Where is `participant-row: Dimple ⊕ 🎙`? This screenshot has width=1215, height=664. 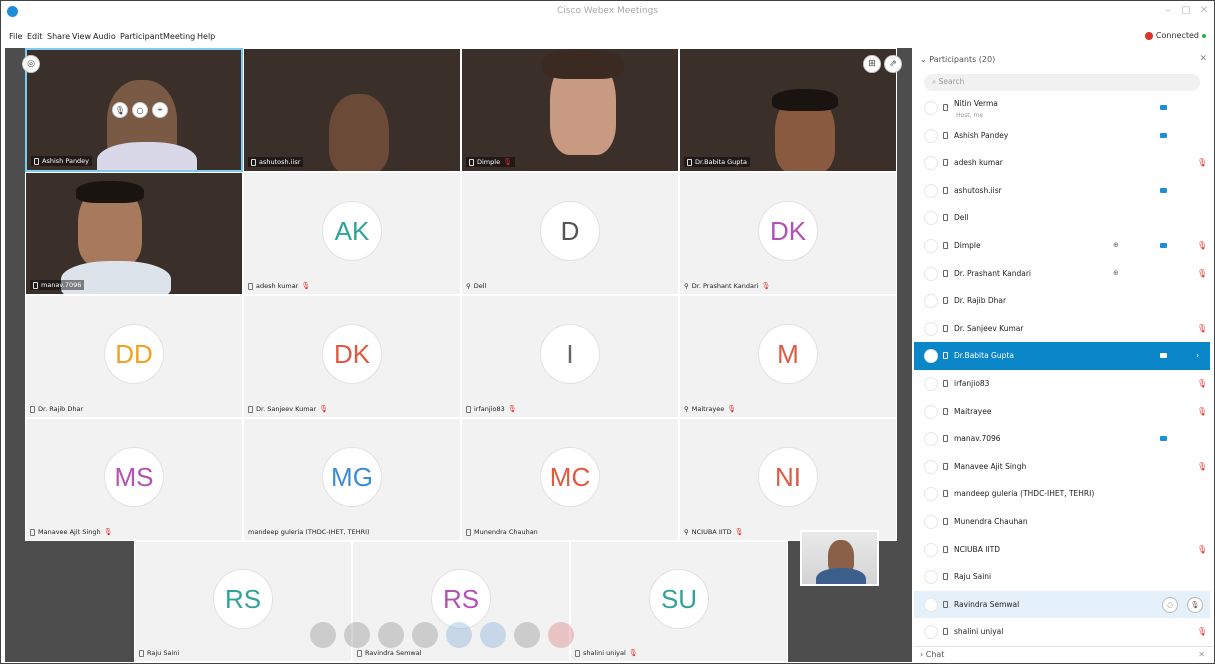 participant-row: Dimple ⊕ 🎙 is located at coordinates (1062, 246).